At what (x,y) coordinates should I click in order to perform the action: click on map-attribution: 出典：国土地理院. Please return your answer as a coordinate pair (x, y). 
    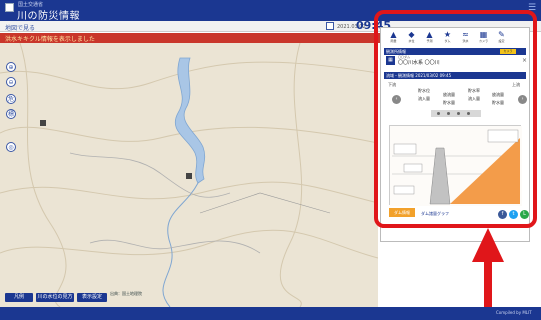
    Looking at the image, I should click on (126, 293).